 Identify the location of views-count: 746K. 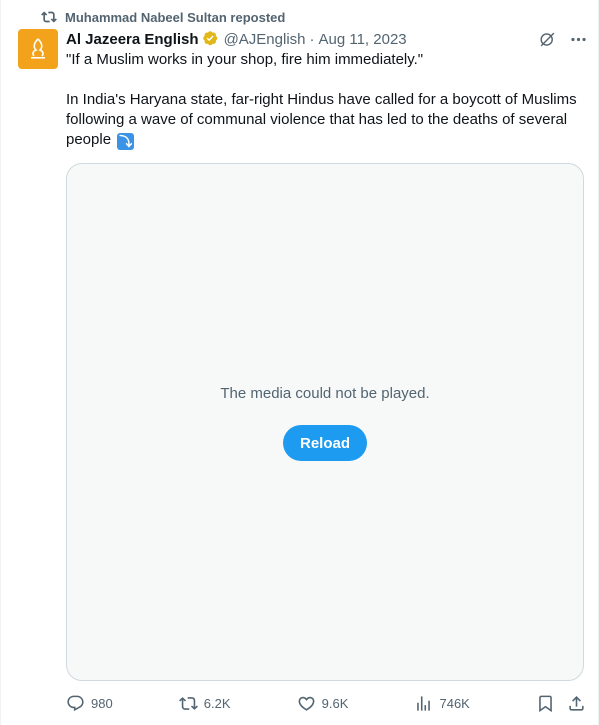
(454, 703).